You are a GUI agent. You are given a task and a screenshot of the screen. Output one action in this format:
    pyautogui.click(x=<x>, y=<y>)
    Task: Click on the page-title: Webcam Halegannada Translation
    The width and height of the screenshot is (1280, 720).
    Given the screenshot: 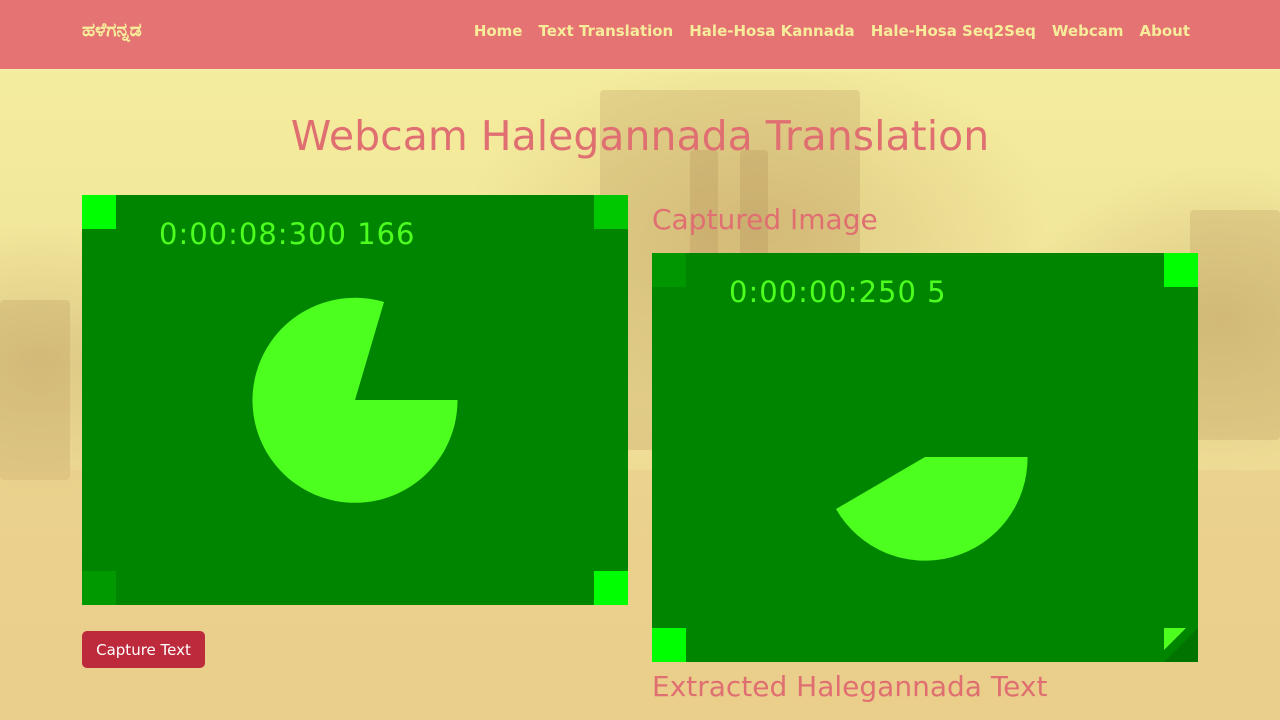 What is the action you would take?
    pyautogui.click(x=640, y=136)
    